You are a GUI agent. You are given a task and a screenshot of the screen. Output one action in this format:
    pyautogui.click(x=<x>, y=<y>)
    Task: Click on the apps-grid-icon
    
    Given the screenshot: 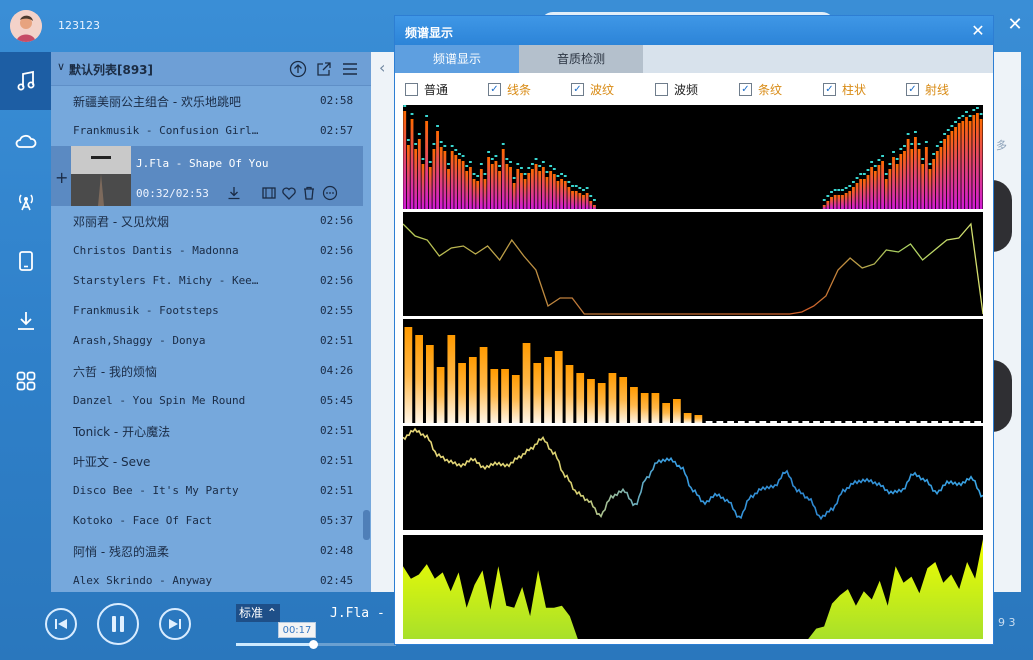 What is the action you would take?
    pyautogui.click(x=25, y=381)
    